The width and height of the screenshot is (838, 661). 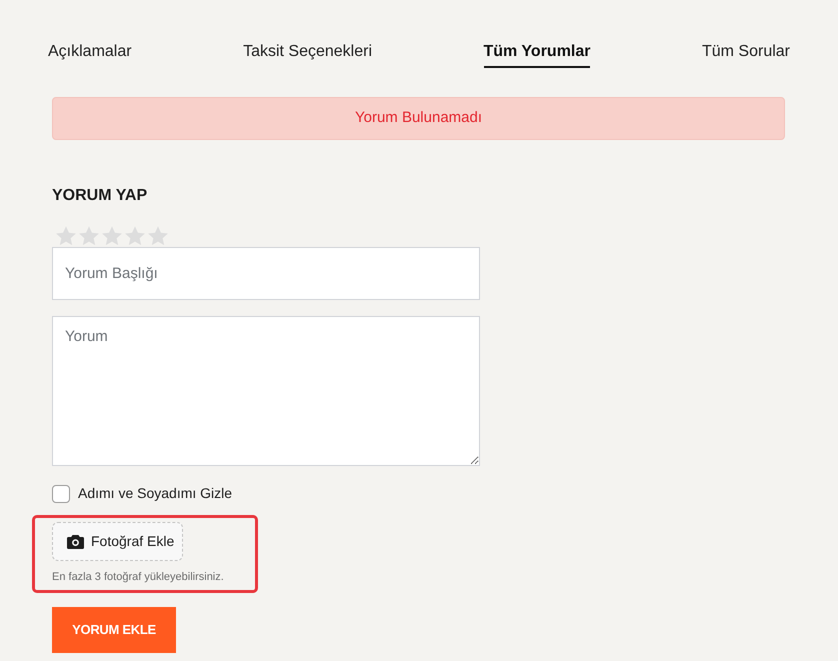 I want to click on section-title: YORUM YAP, so click(x=100, y=196).